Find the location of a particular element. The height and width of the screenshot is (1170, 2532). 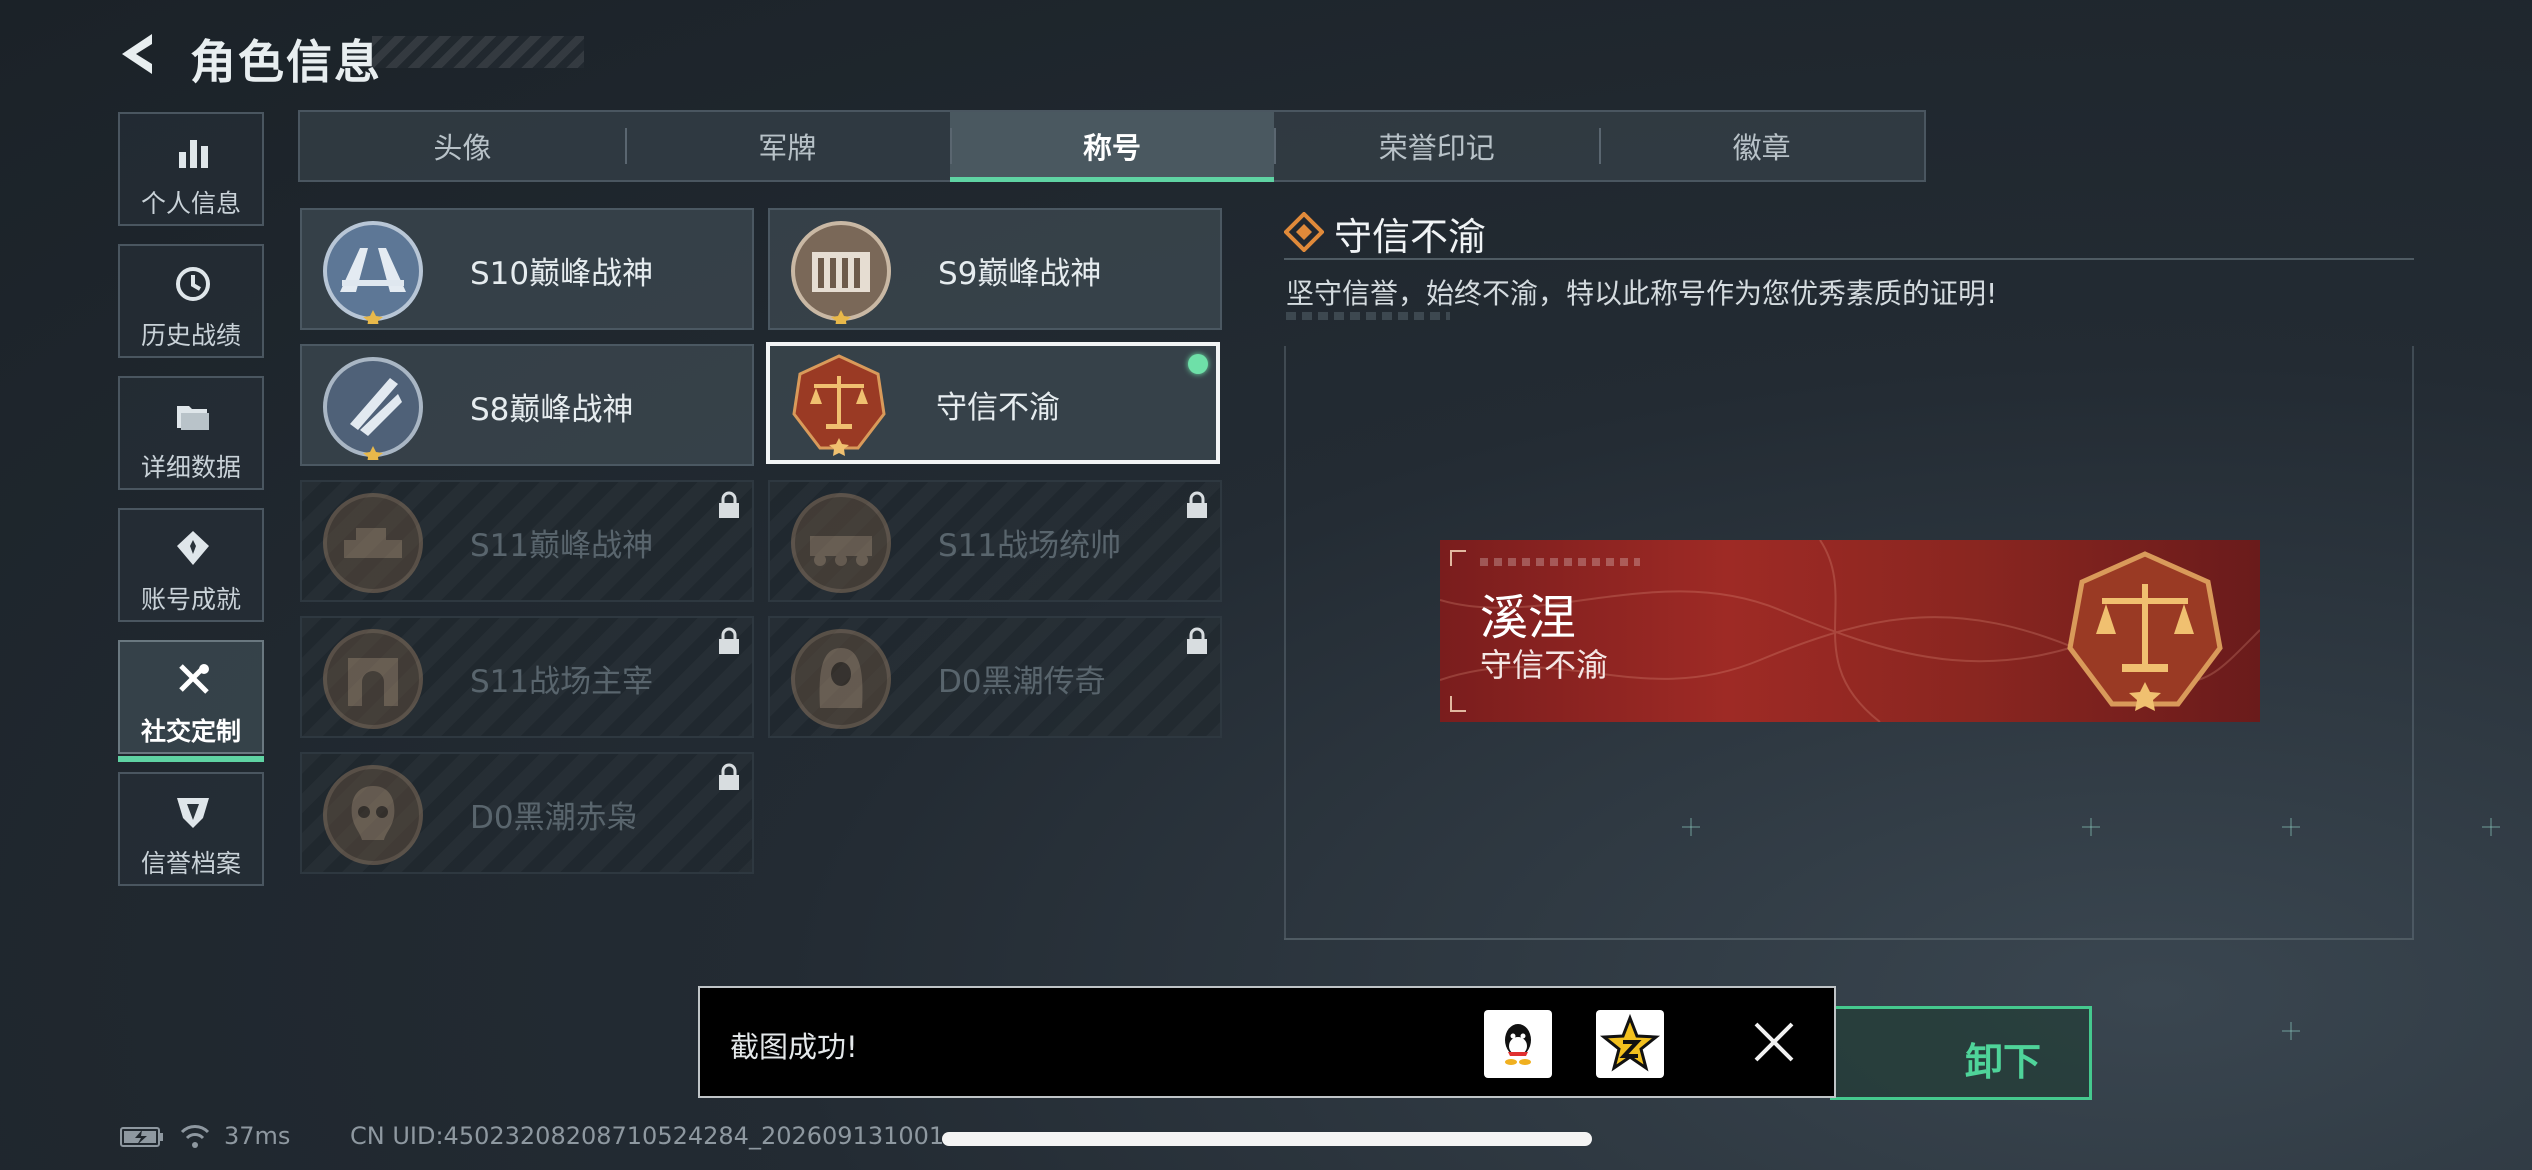

tab-avatar: 头像 is located at coordinates (462, 146).